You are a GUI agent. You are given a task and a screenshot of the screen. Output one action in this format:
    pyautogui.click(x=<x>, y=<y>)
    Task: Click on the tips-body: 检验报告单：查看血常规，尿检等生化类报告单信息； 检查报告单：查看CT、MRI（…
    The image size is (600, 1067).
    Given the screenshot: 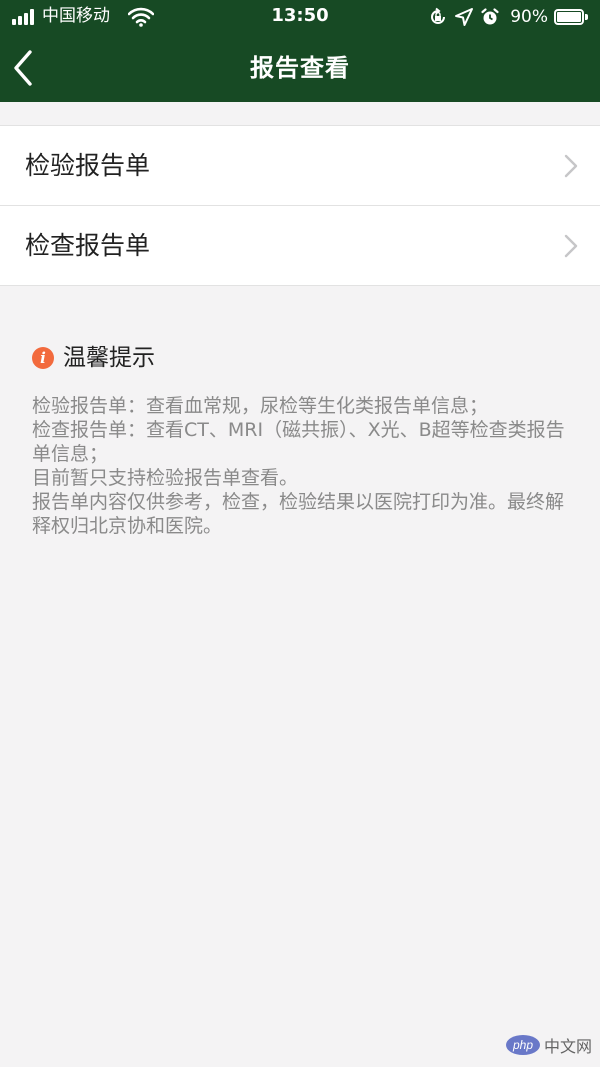 What is the action you would take?
    pyautogui.click(x=302, y=466)
    